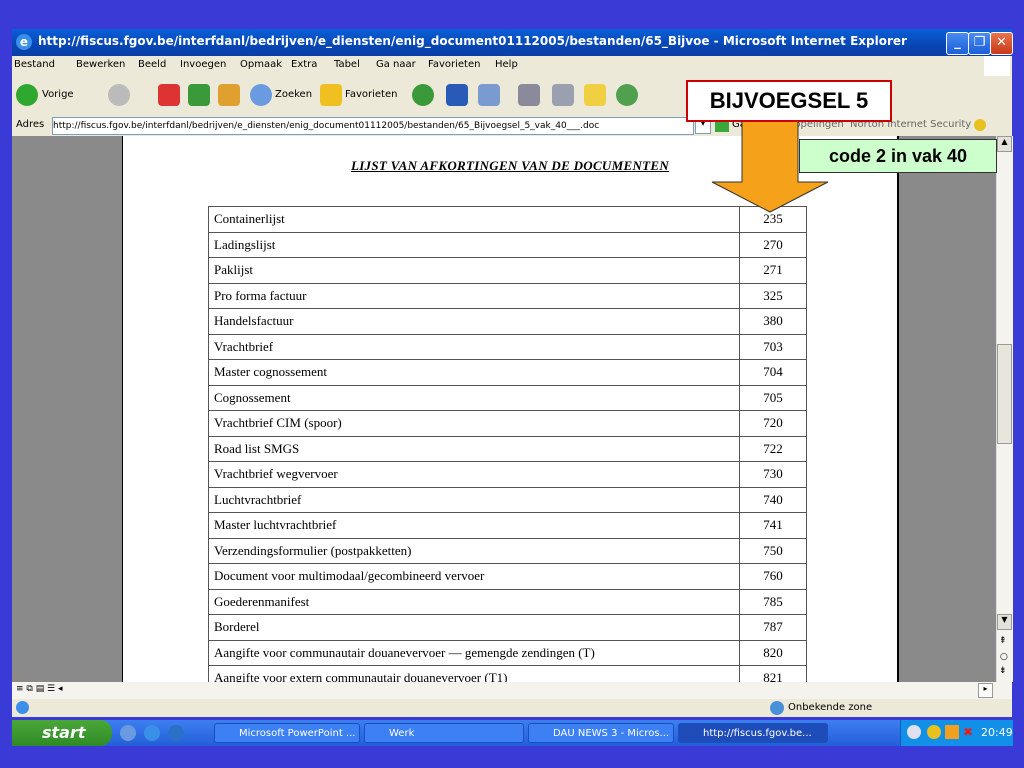 The image size is (1024, 768). What do you see at coordinates (898, 156) in the screenshot?
I see `code-callout: code 2 in vak 40` at bounding box center [898, 156].